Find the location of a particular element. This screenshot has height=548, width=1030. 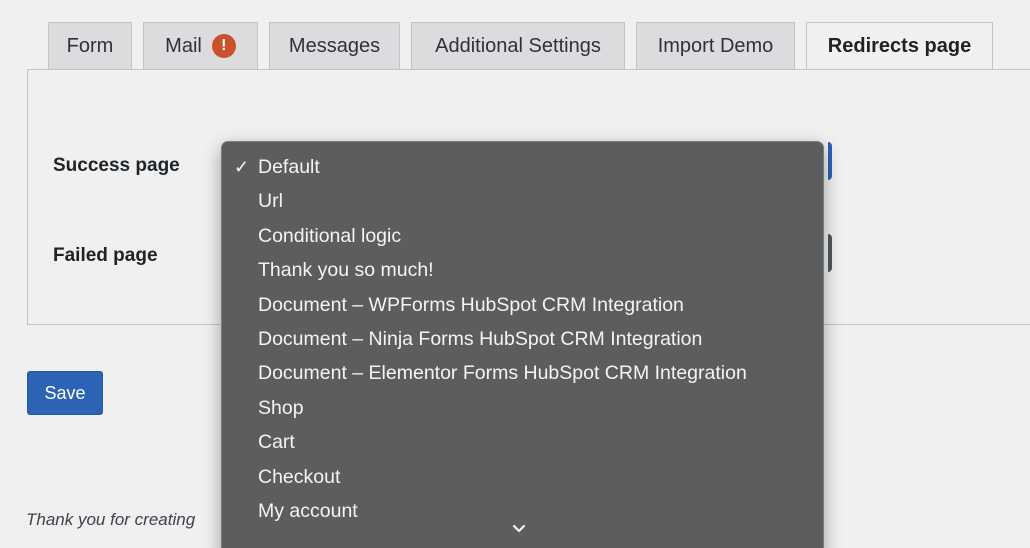

menu-option-checkout: Checkout is located at coordinates (299, 477).